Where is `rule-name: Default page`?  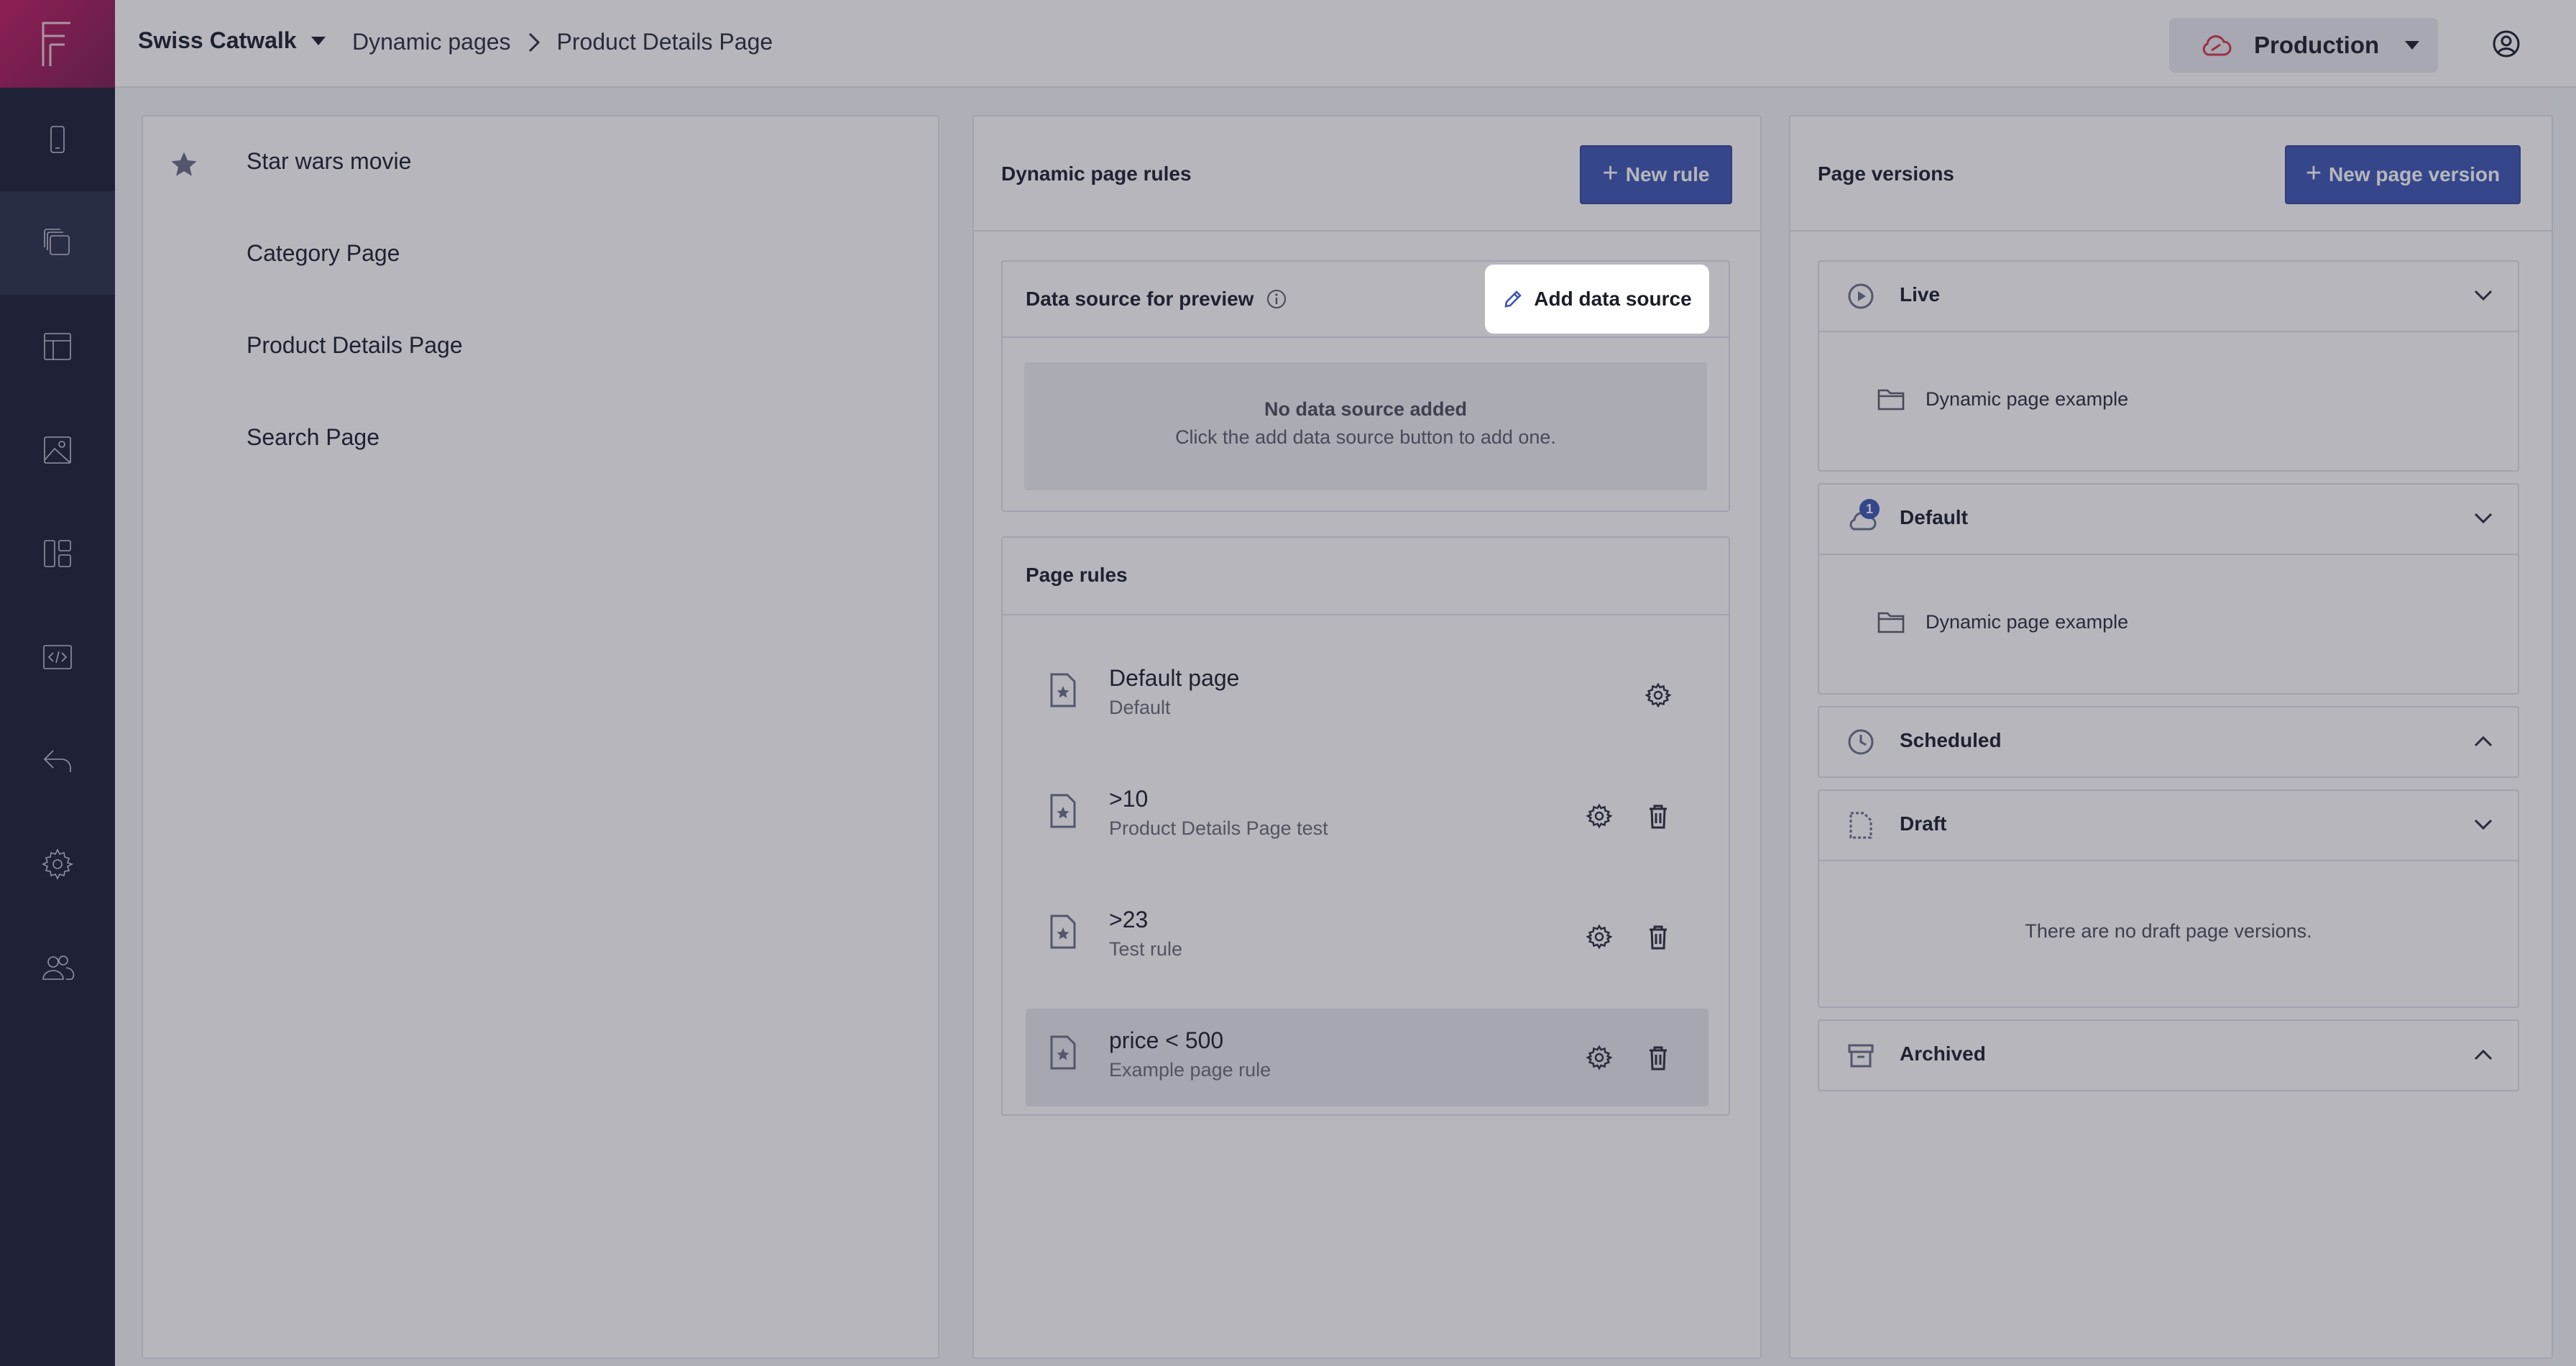 rule-name: Default page is located at coordinates (1174, 678).